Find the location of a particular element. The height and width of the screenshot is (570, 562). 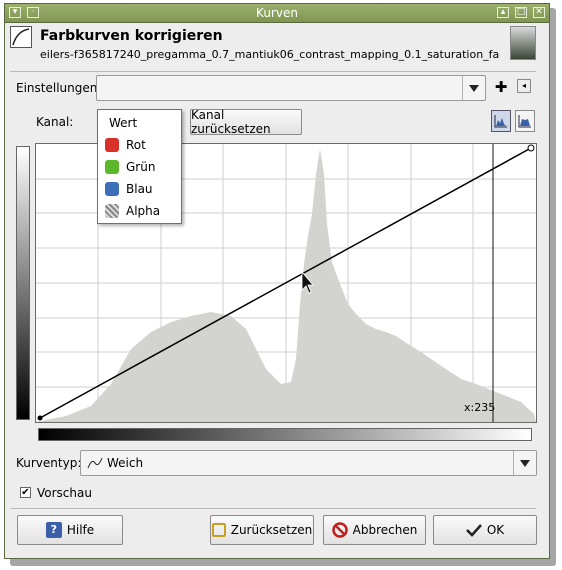

titlebar: ▾ · Kurven ▴ □ ✕ is located at coordinates (277, 13).